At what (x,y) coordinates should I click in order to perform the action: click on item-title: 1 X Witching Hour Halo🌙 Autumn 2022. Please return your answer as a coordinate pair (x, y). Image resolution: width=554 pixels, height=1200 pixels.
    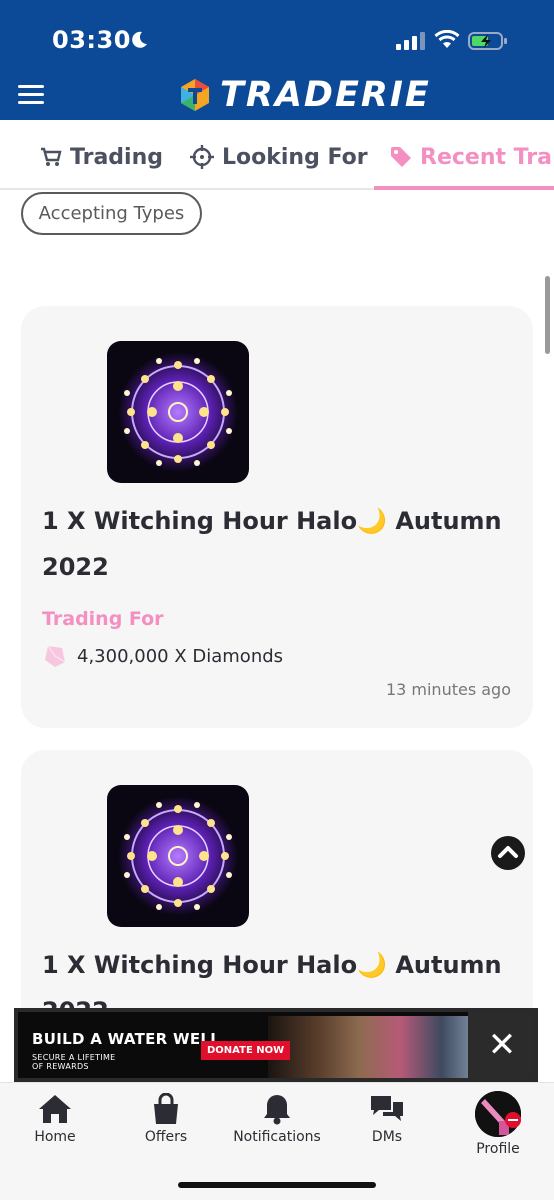
    Looking at the image, I should click on (277, 544).